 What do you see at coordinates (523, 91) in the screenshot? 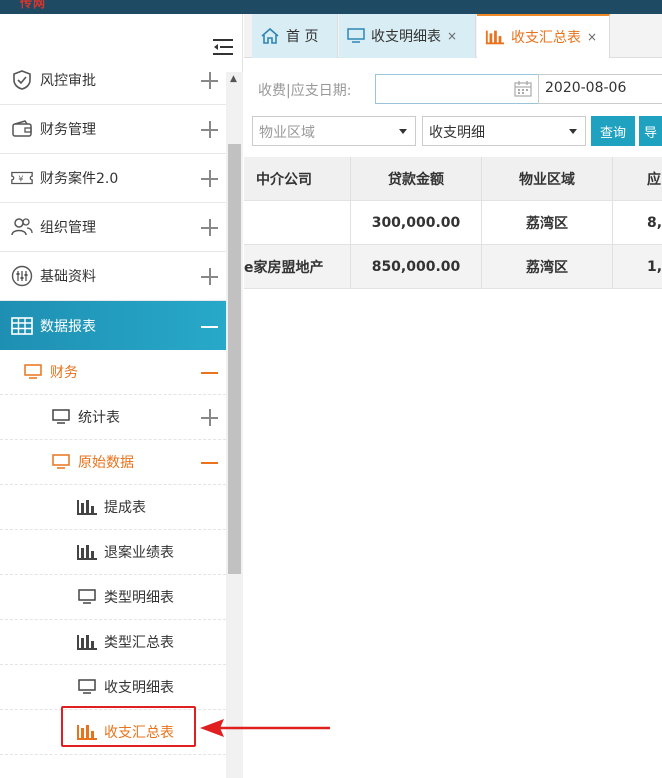
I see `calendar-icon` at bounding box center [523, 91].